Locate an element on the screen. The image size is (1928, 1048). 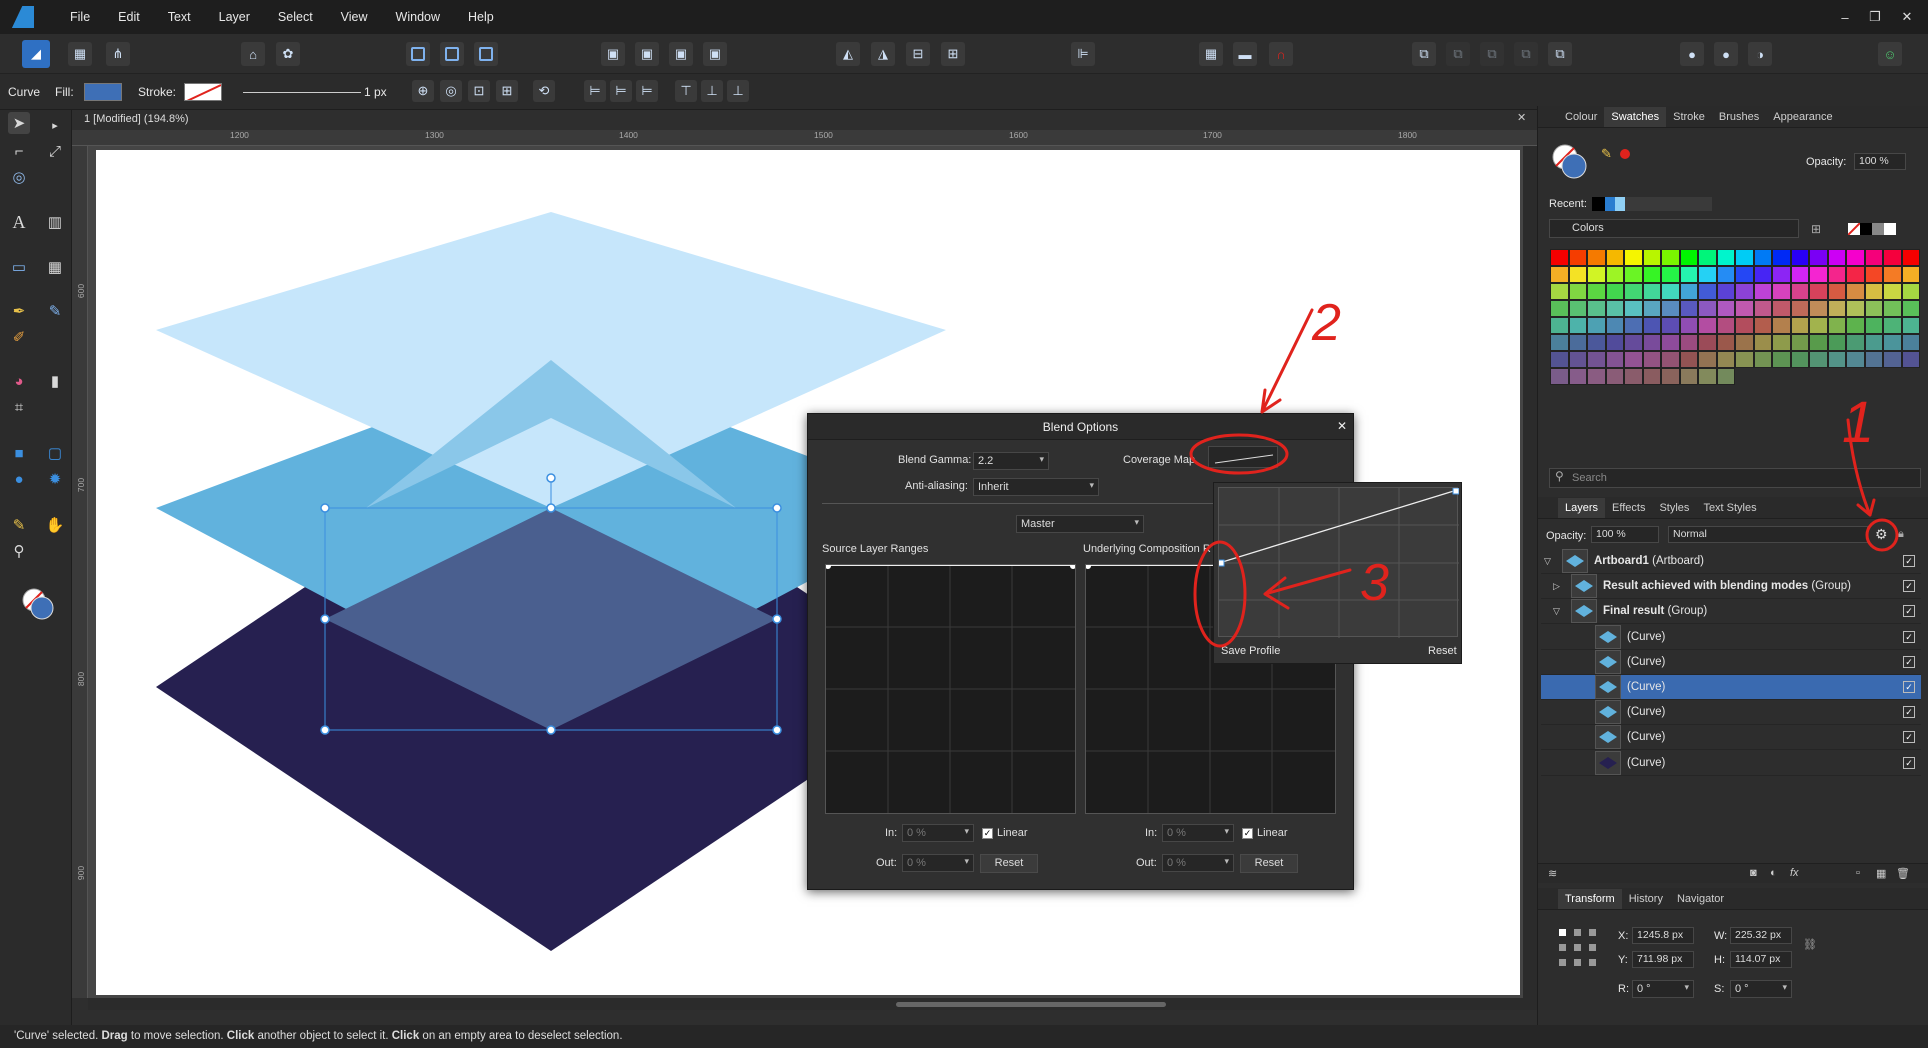
snapping-icon: ✿ is located at coordinates (288, 54).